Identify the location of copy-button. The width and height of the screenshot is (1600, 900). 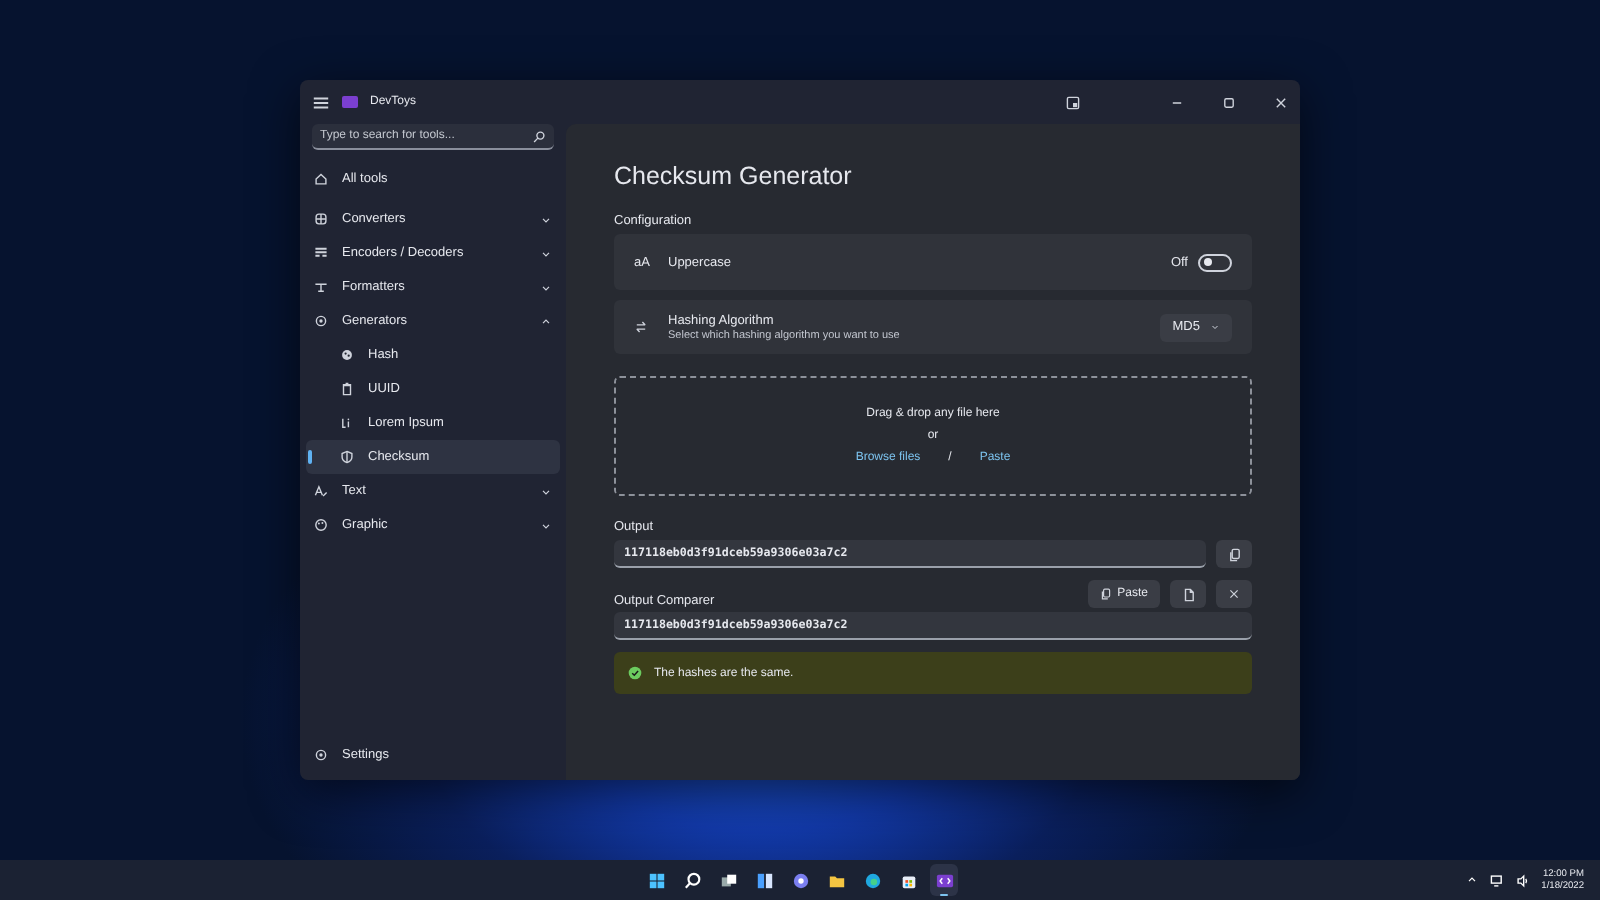
(1234, 554).